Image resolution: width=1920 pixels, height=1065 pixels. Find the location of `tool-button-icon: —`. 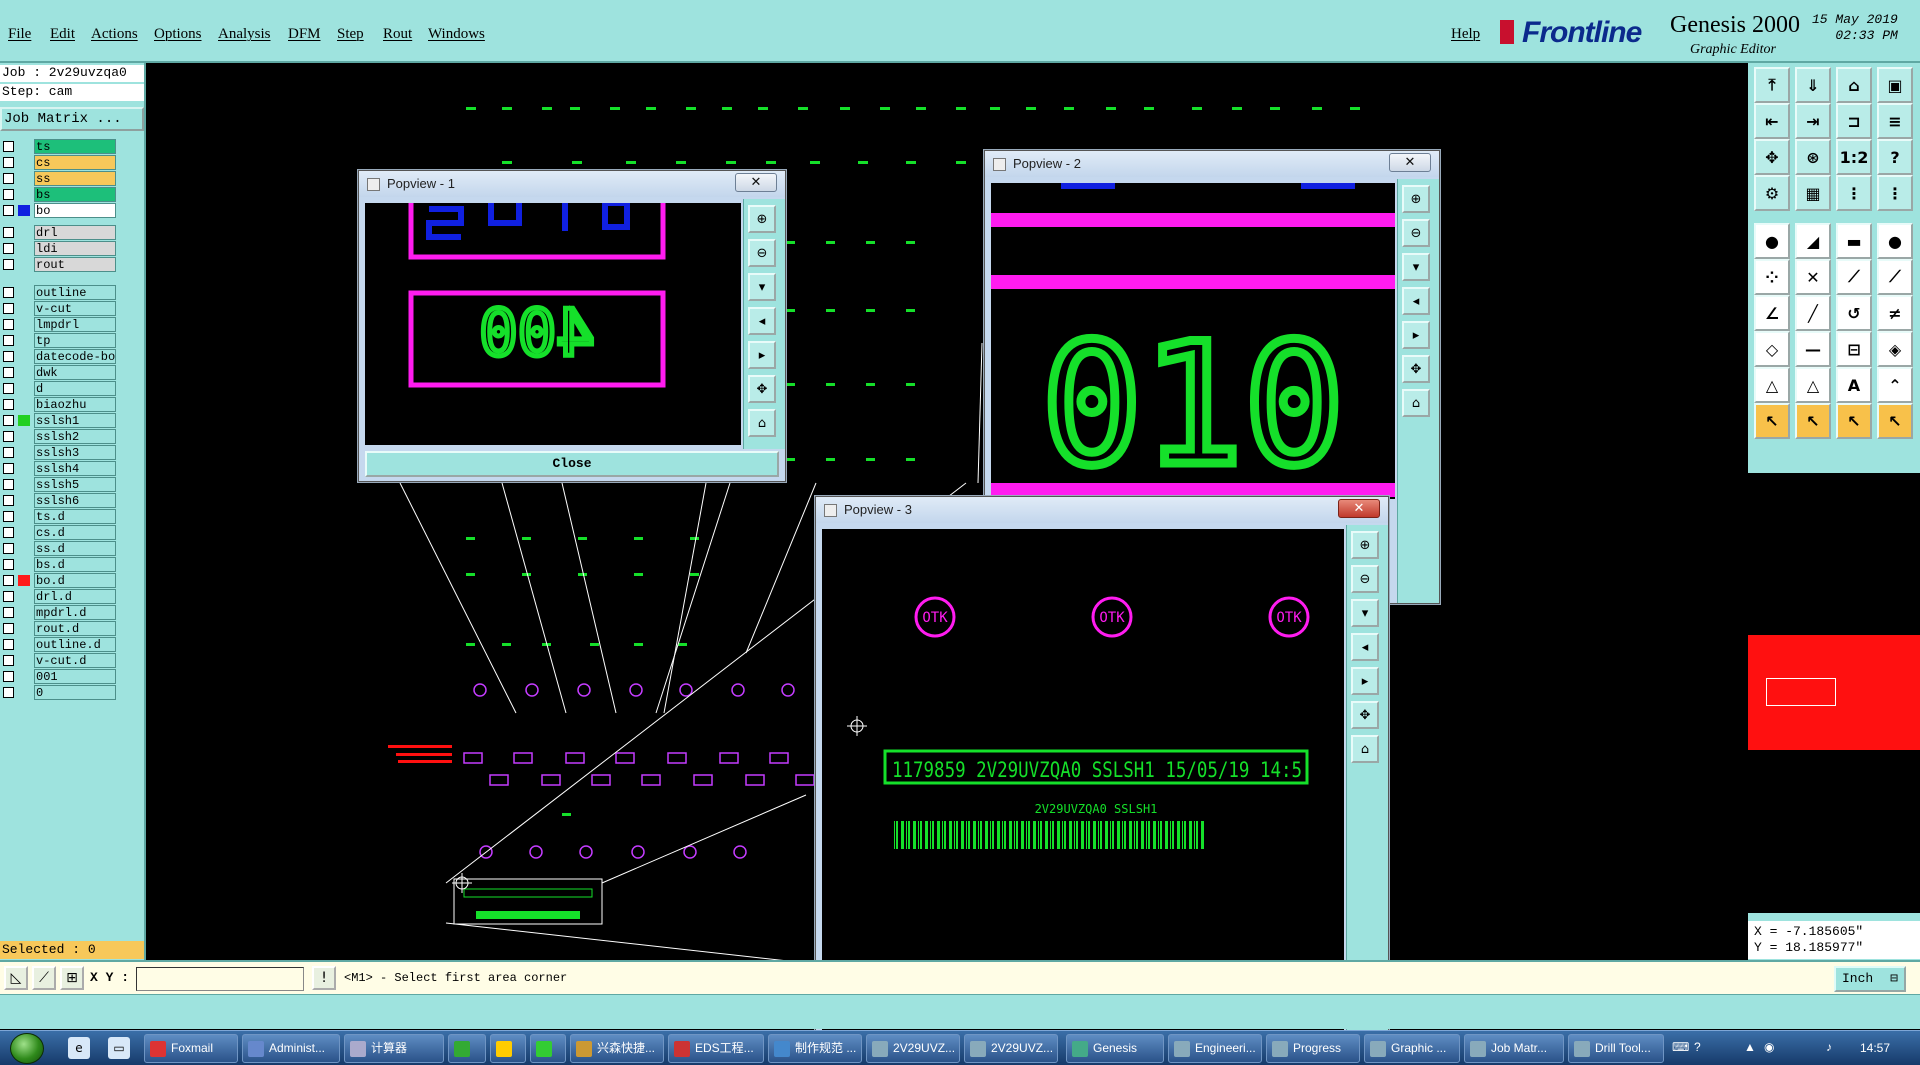

tool-button-icon: — is located at coordinates (1813, 349).